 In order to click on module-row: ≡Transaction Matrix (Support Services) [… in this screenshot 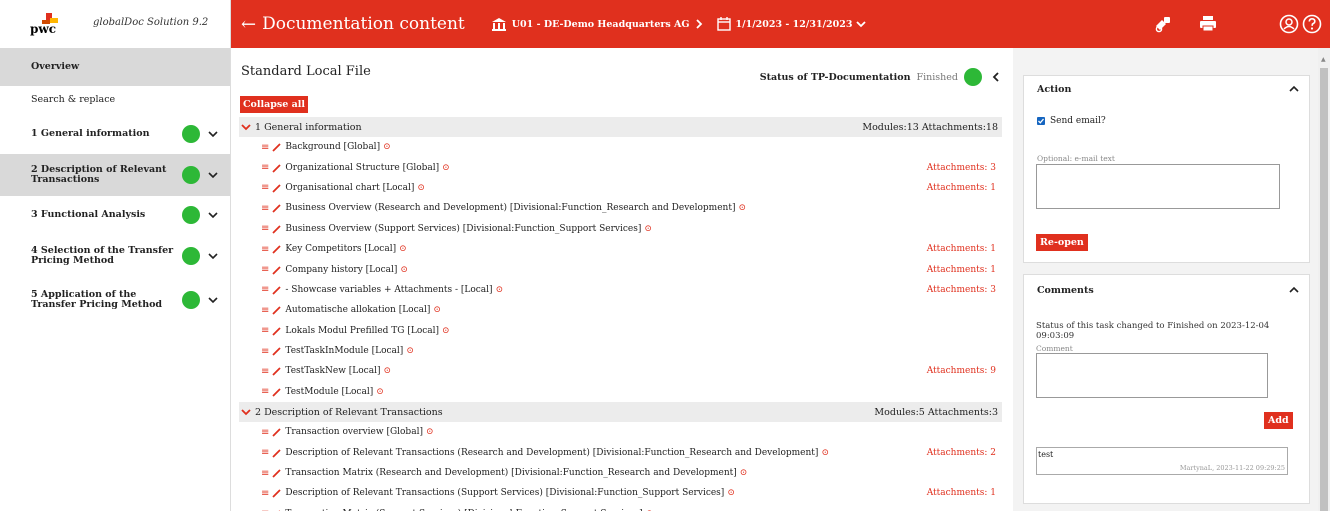, I will do `click(620, 507)`.